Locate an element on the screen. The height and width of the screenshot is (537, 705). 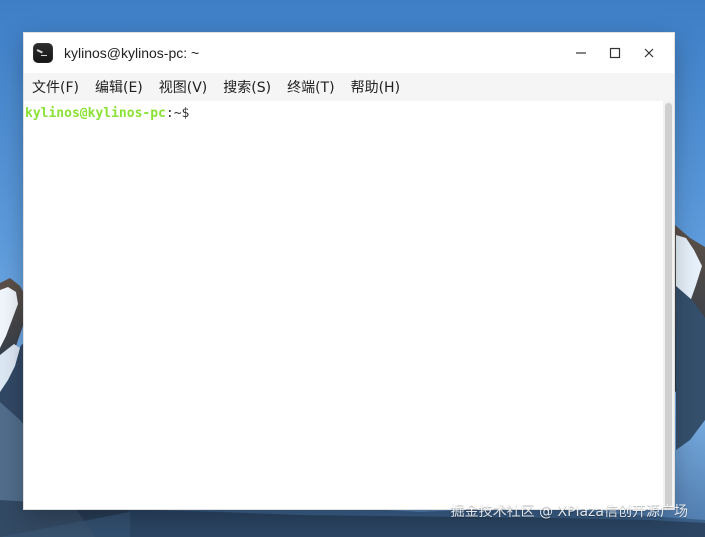
terminal-app-icon is located at coordinates (43, 53).